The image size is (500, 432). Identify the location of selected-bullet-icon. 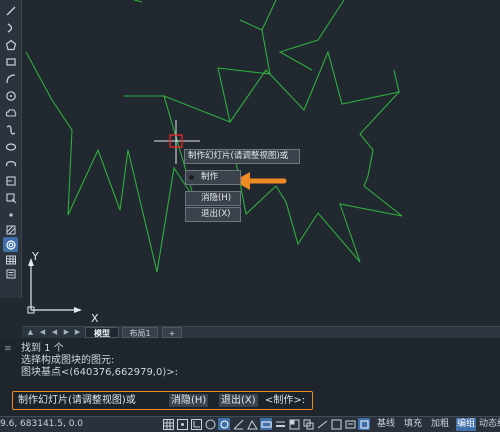
(191, 177).